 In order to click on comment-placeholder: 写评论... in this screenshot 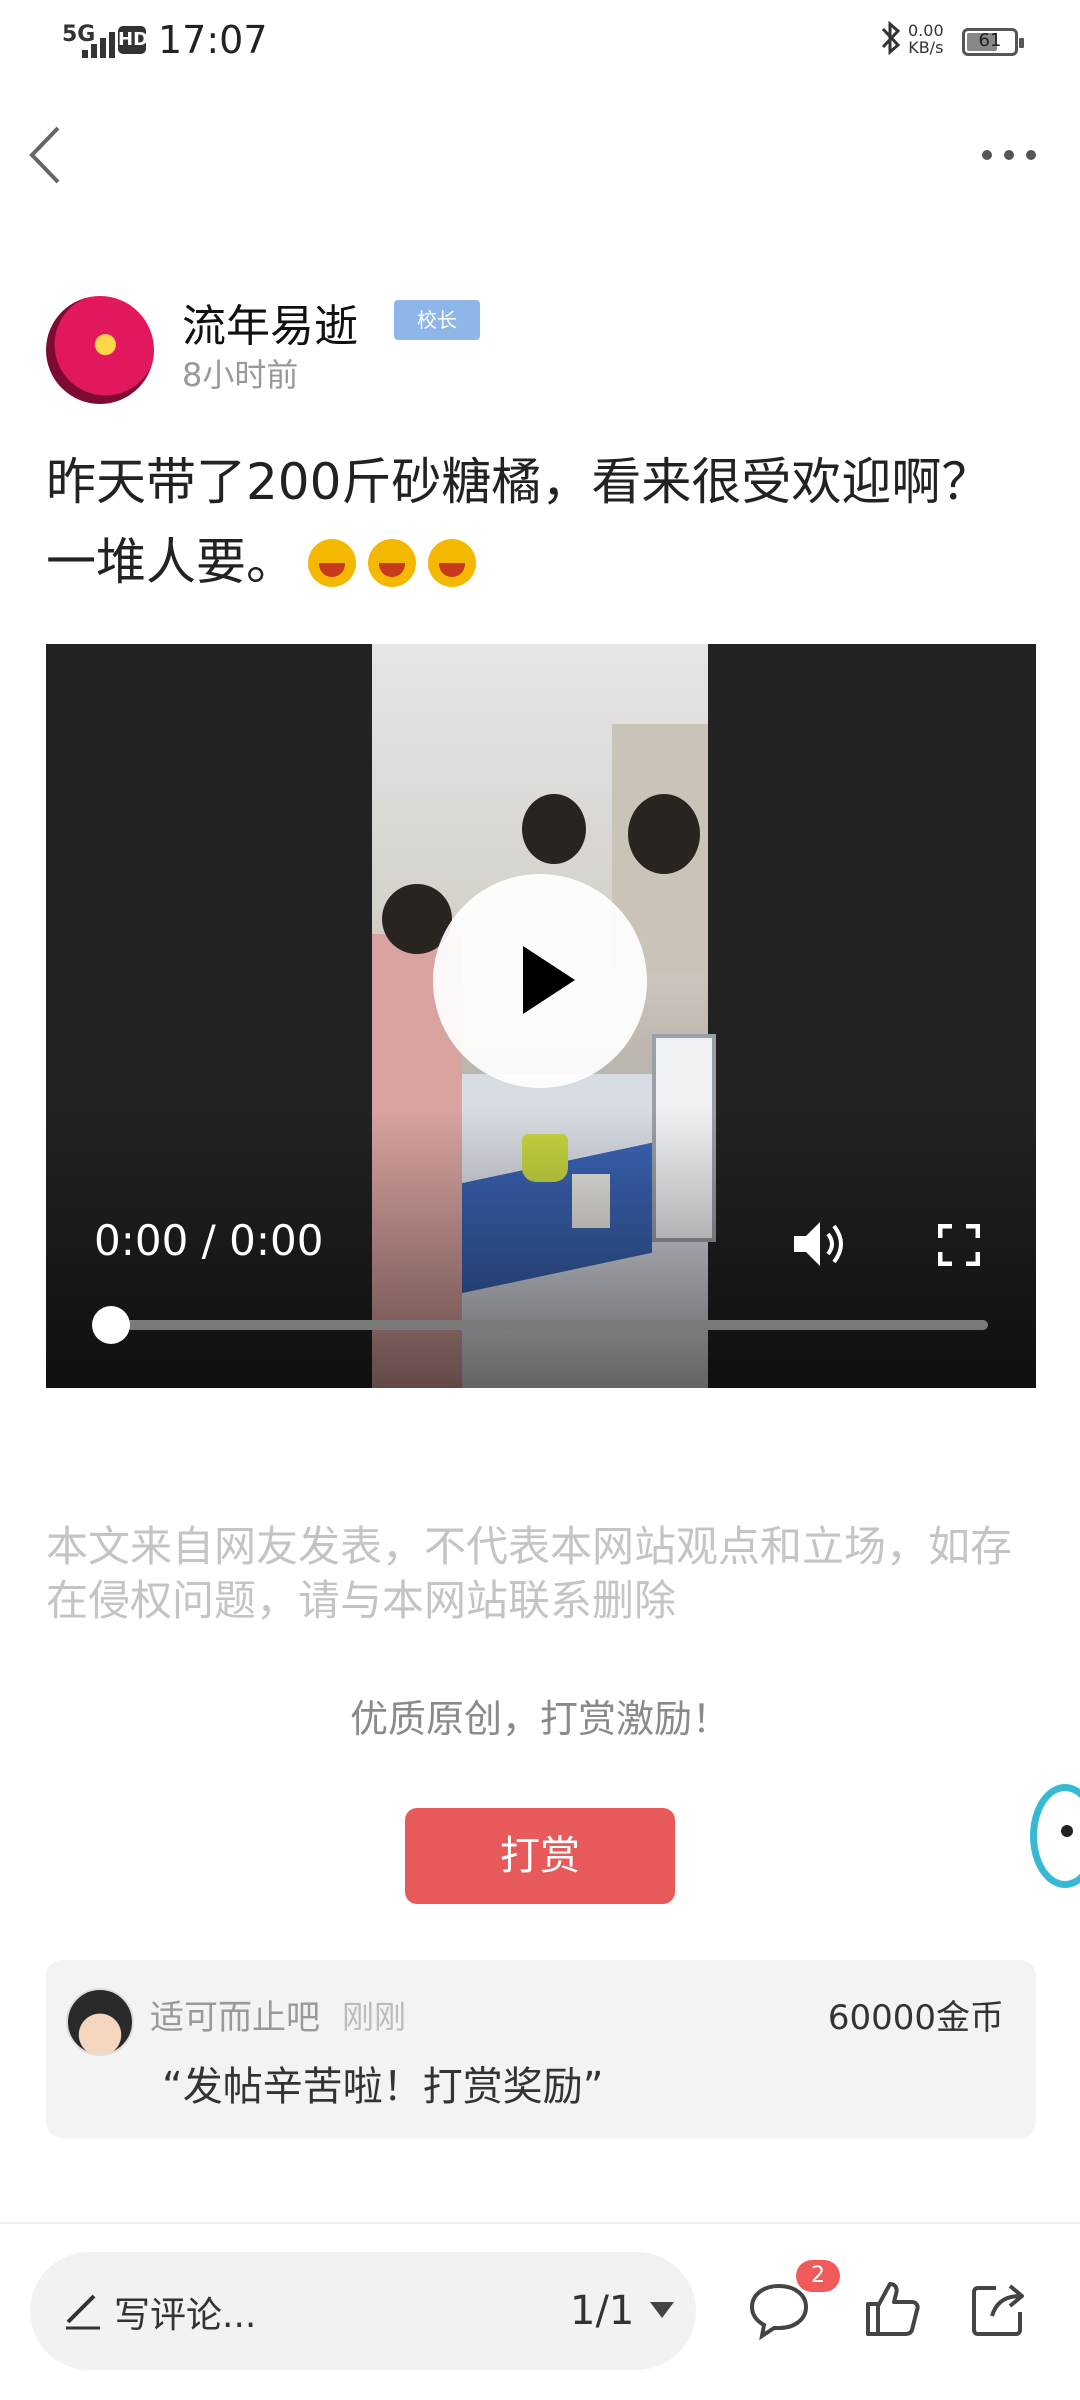, I will do `click(185, 2315)`.